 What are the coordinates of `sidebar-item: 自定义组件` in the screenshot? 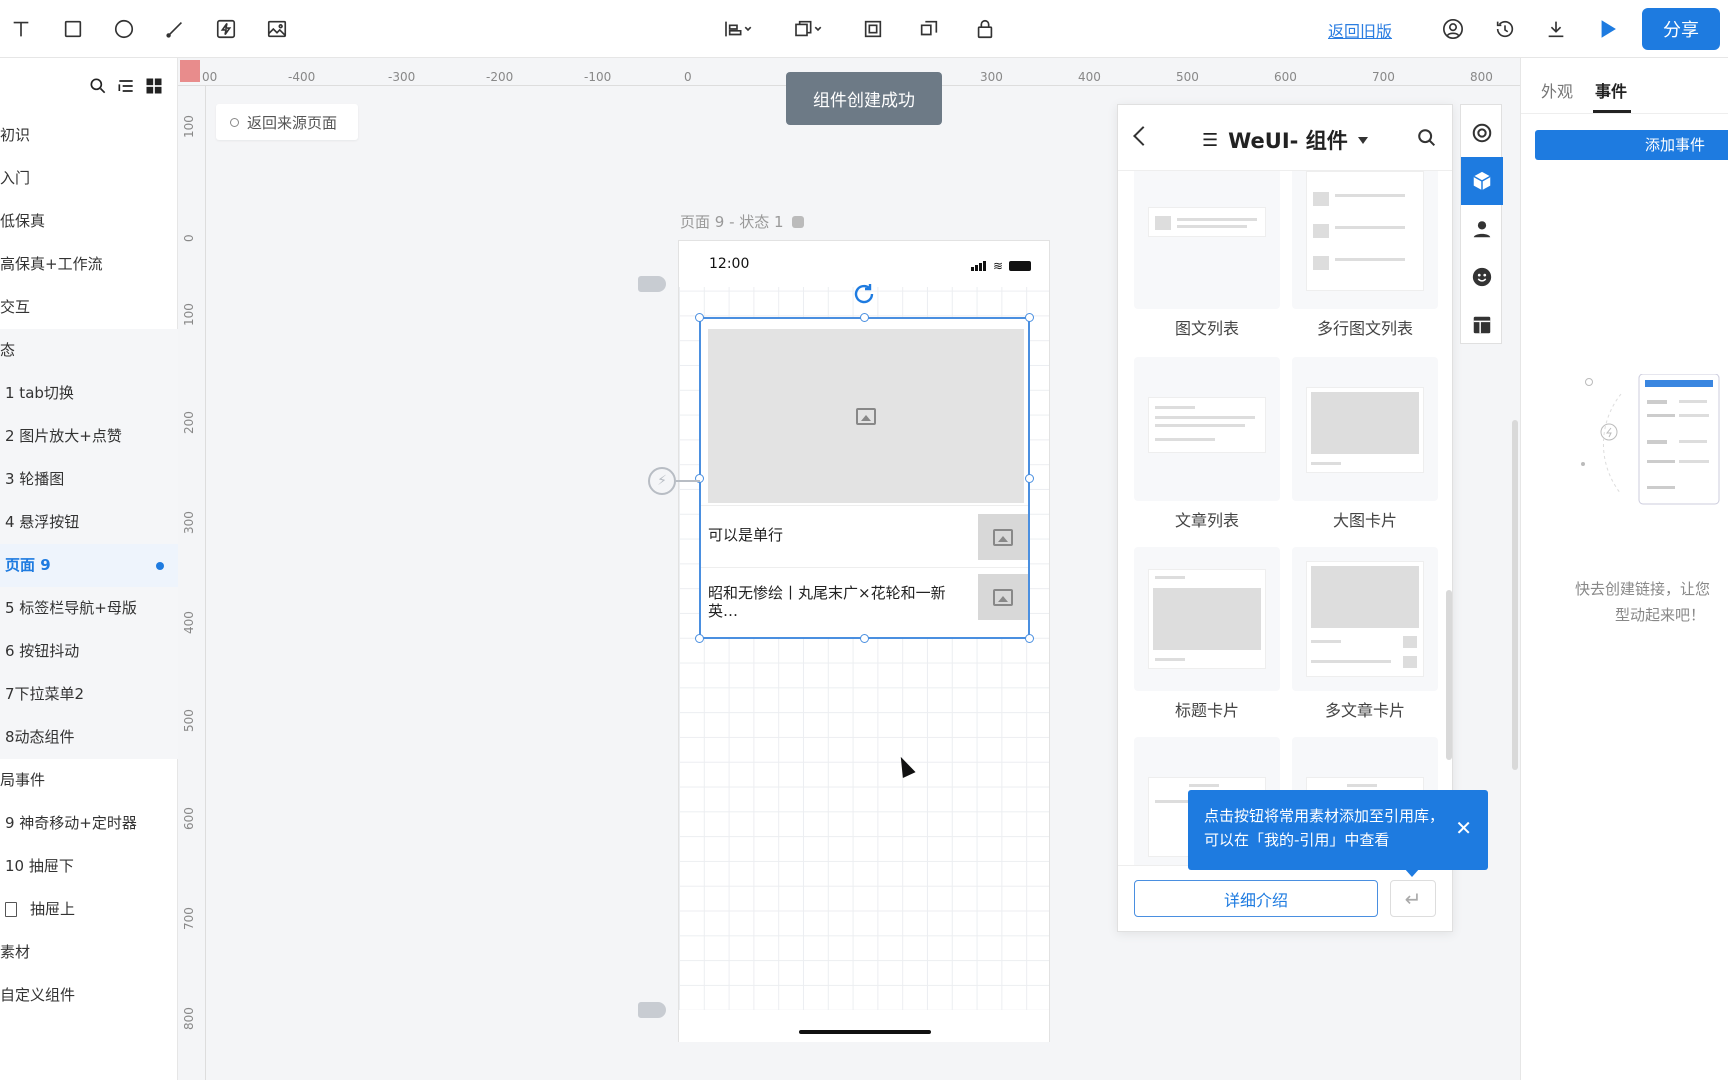 It's located at (89, 995).